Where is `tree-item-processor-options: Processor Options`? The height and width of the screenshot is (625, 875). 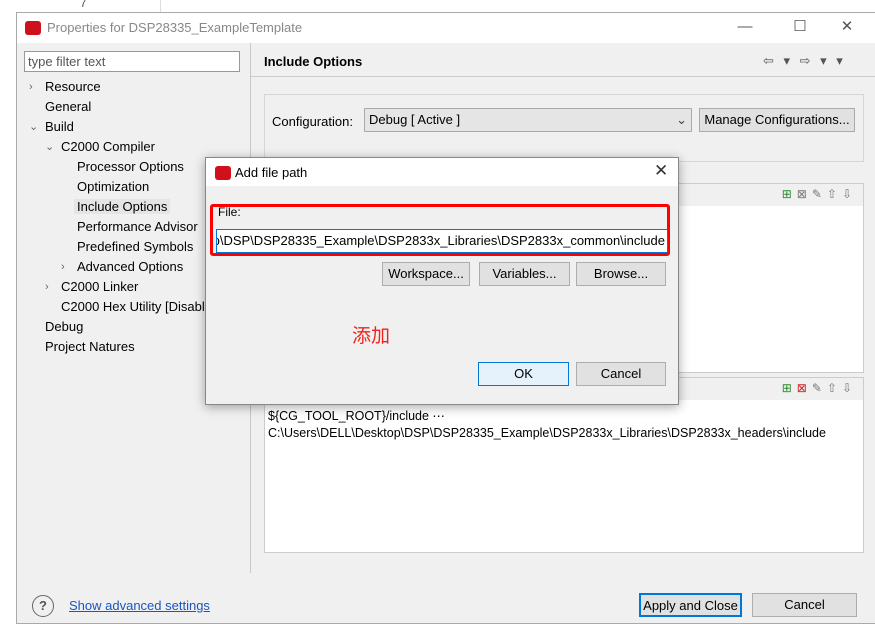
tree-item-processor-options: Processor Options is located at coordinates (130, 167).